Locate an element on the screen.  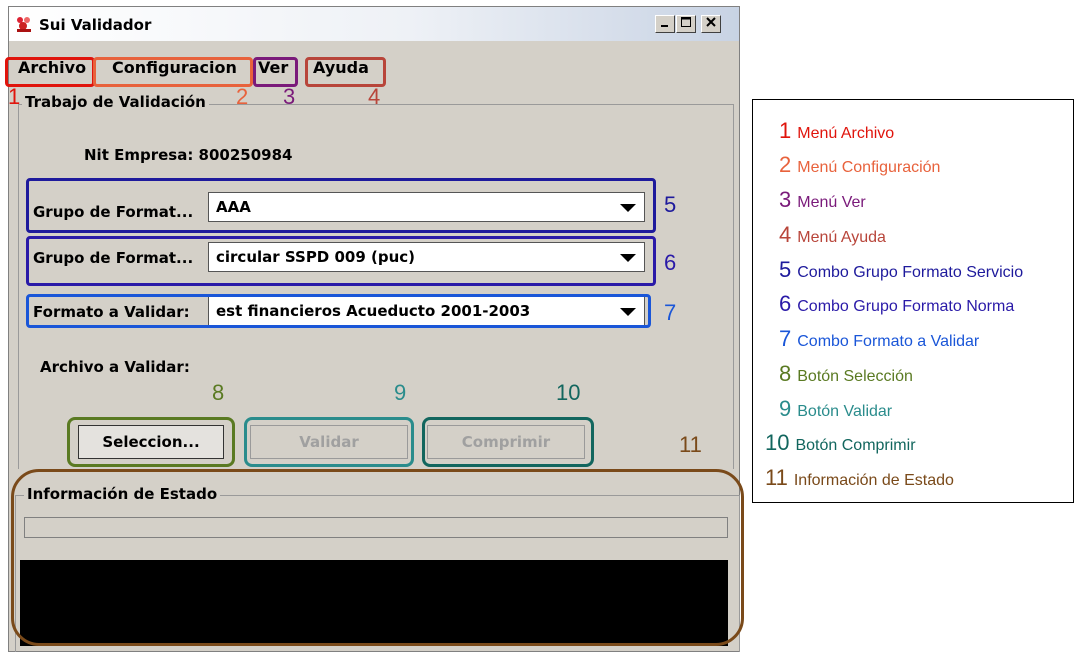
callout-number-8: 8 is located at coordinates (218, 392).